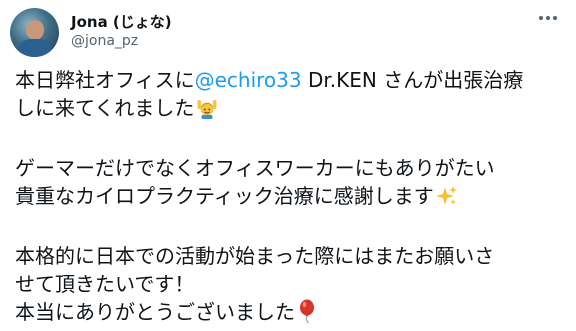 The image size is (576, 331). I want to click on tweet-line: 本日弊社オフィスに@echiro33 Dr.KEN さんが出張治療, so click(290, 80).